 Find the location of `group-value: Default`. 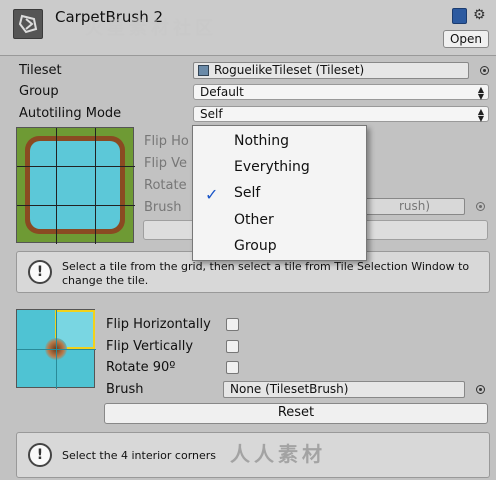

group-value: Default is located at coordinates (222, 92).